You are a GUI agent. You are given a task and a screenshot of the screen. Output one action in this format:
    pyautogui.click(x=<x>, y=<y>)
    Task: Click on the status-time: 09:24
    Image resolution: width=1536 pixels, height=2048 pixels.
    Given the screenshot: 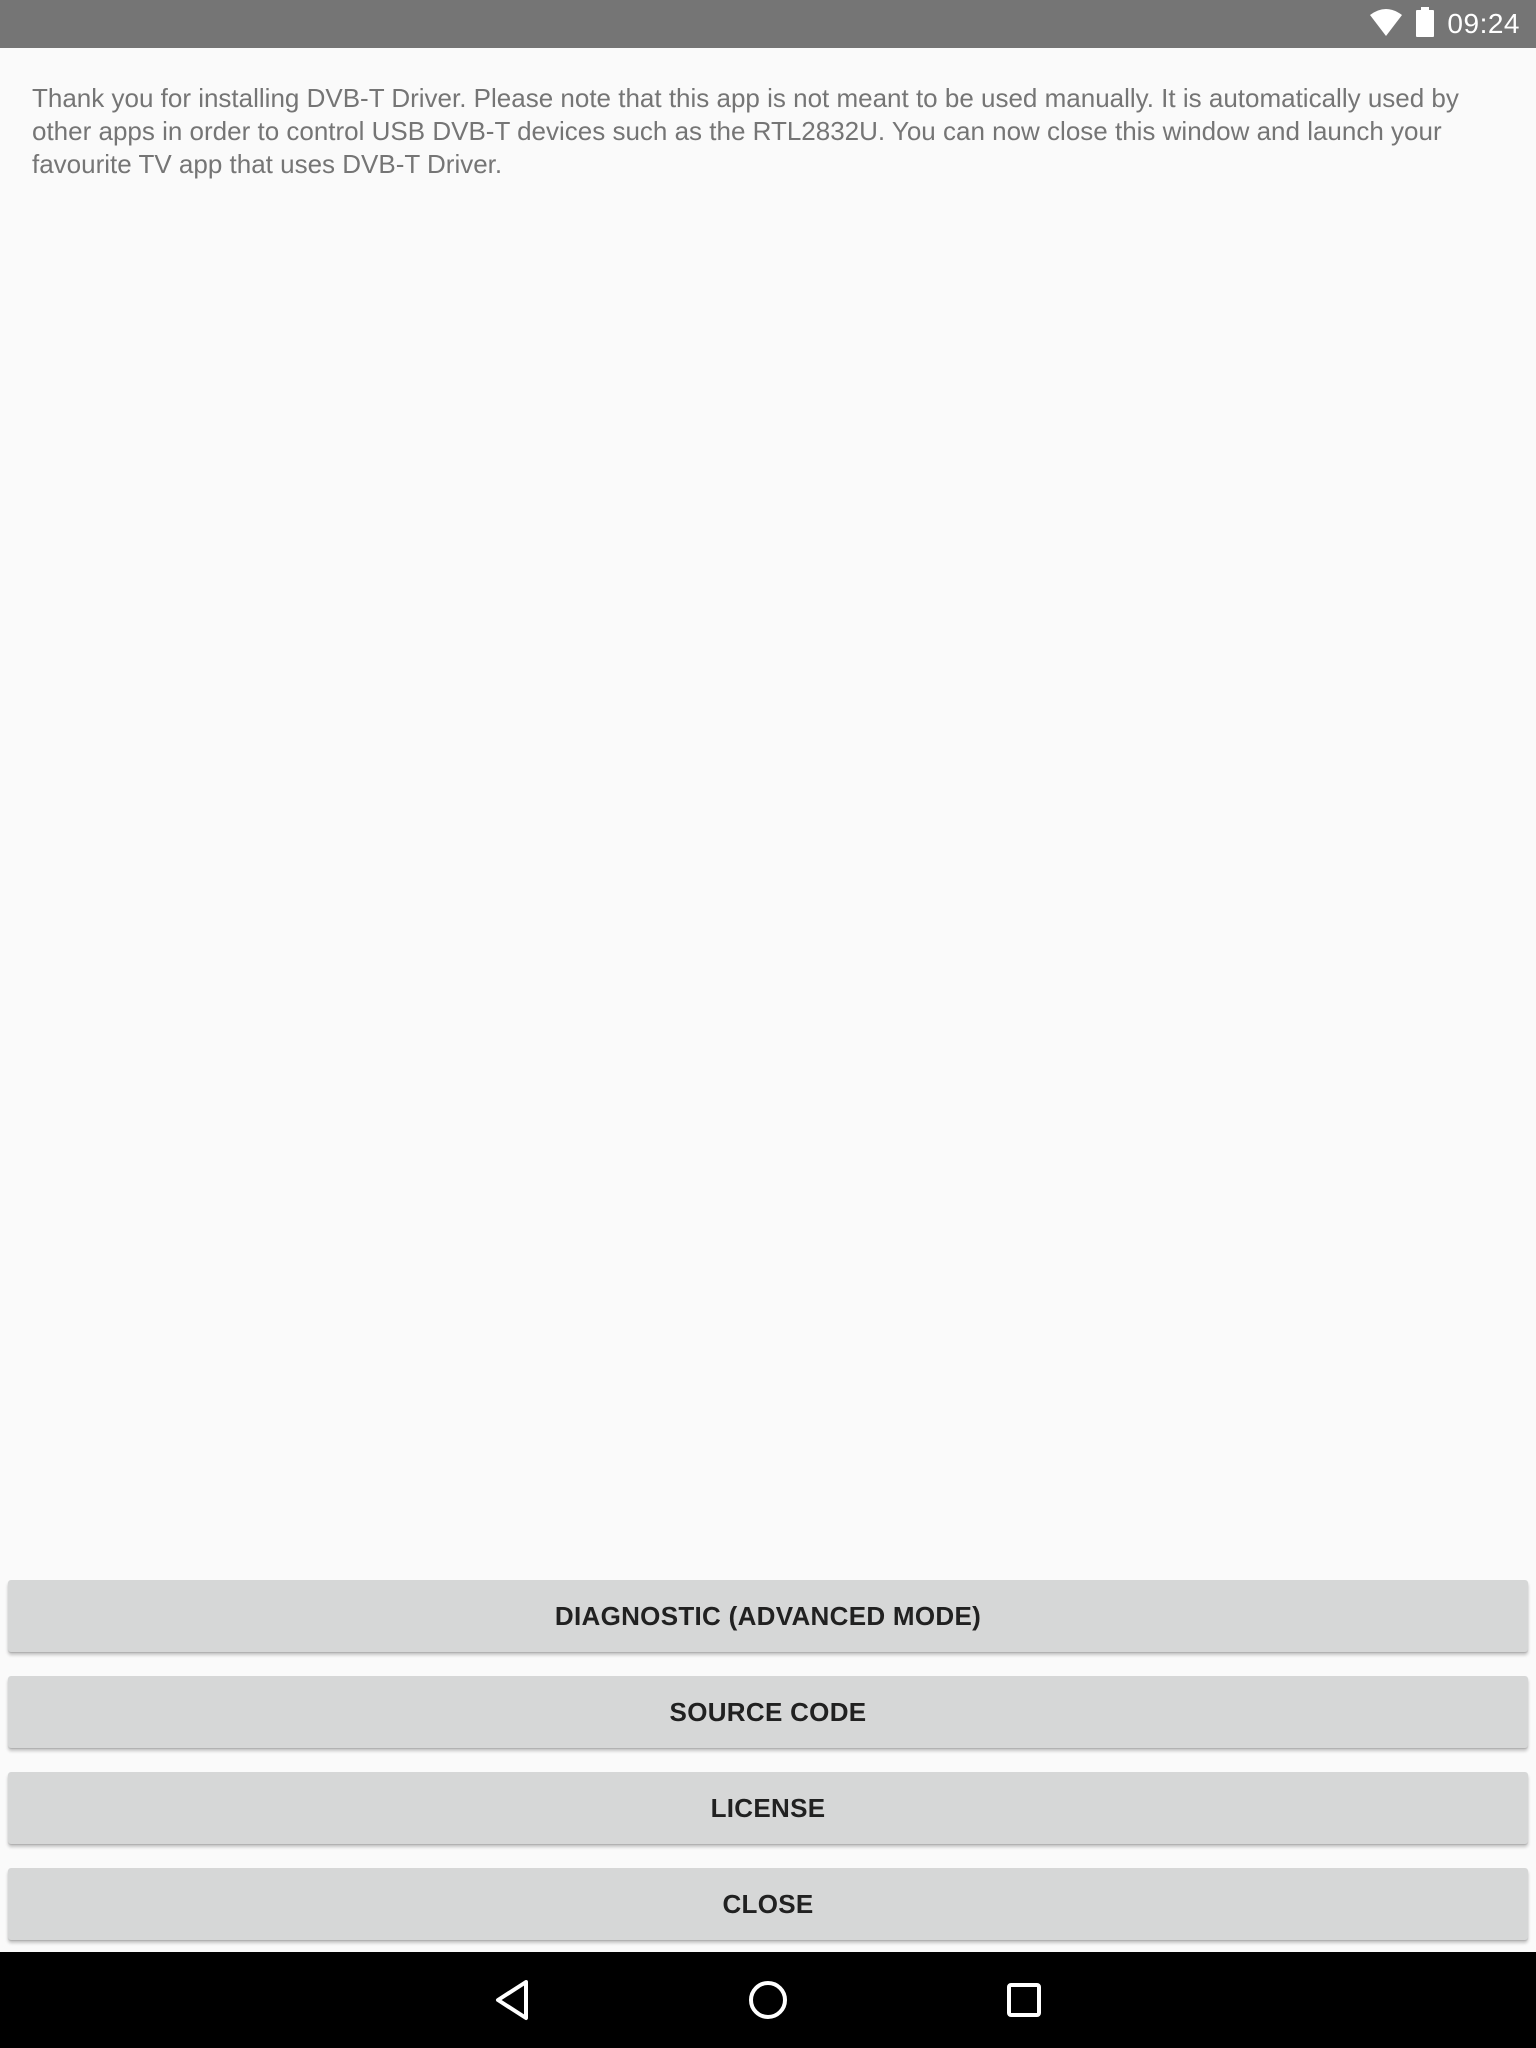 What is the action you would take?
    pyautogui.click(x=1483, y=23)
    